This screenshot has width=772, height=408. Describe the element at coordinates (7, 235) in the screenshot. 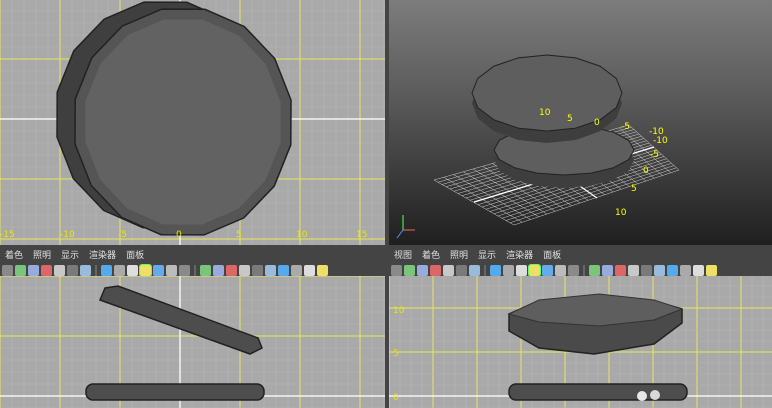

I see `tick-label: -15` at that location.